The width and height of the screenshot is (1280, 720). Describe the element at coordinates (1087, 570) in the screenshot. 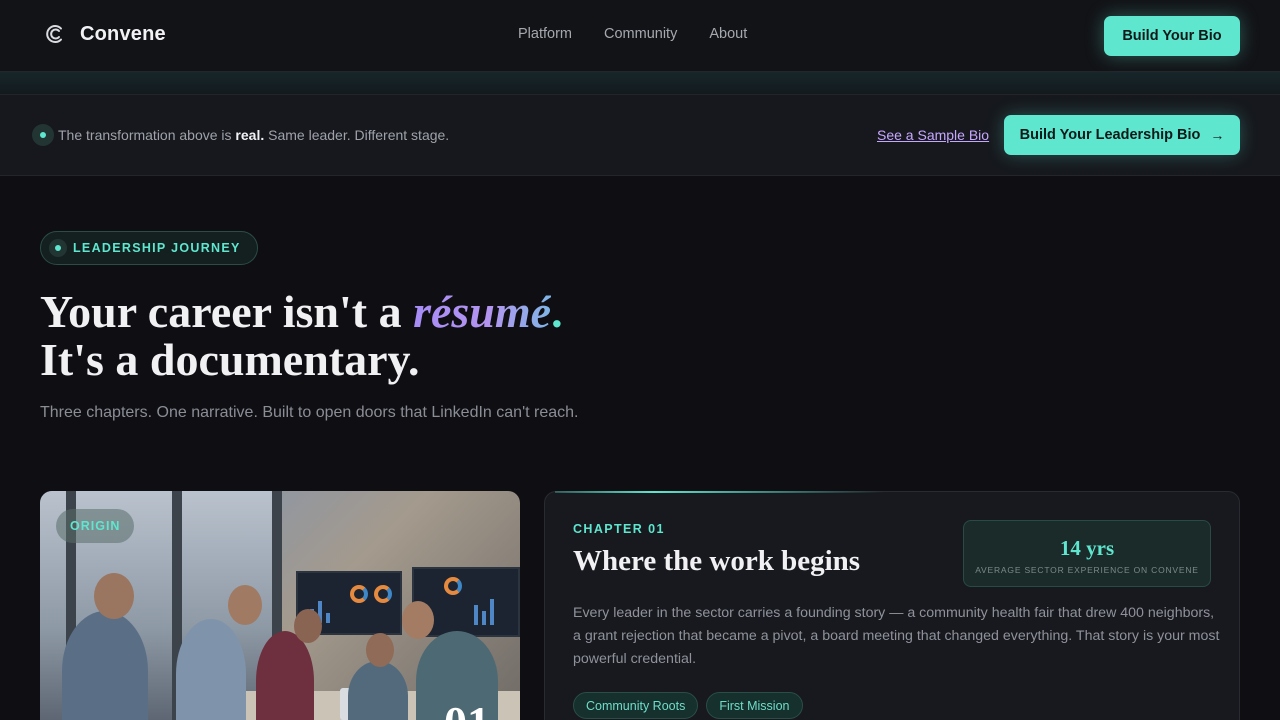

I see `stat-label: AVERAGE SECTOR EXPERIENCE ON CONVENE` at that location.